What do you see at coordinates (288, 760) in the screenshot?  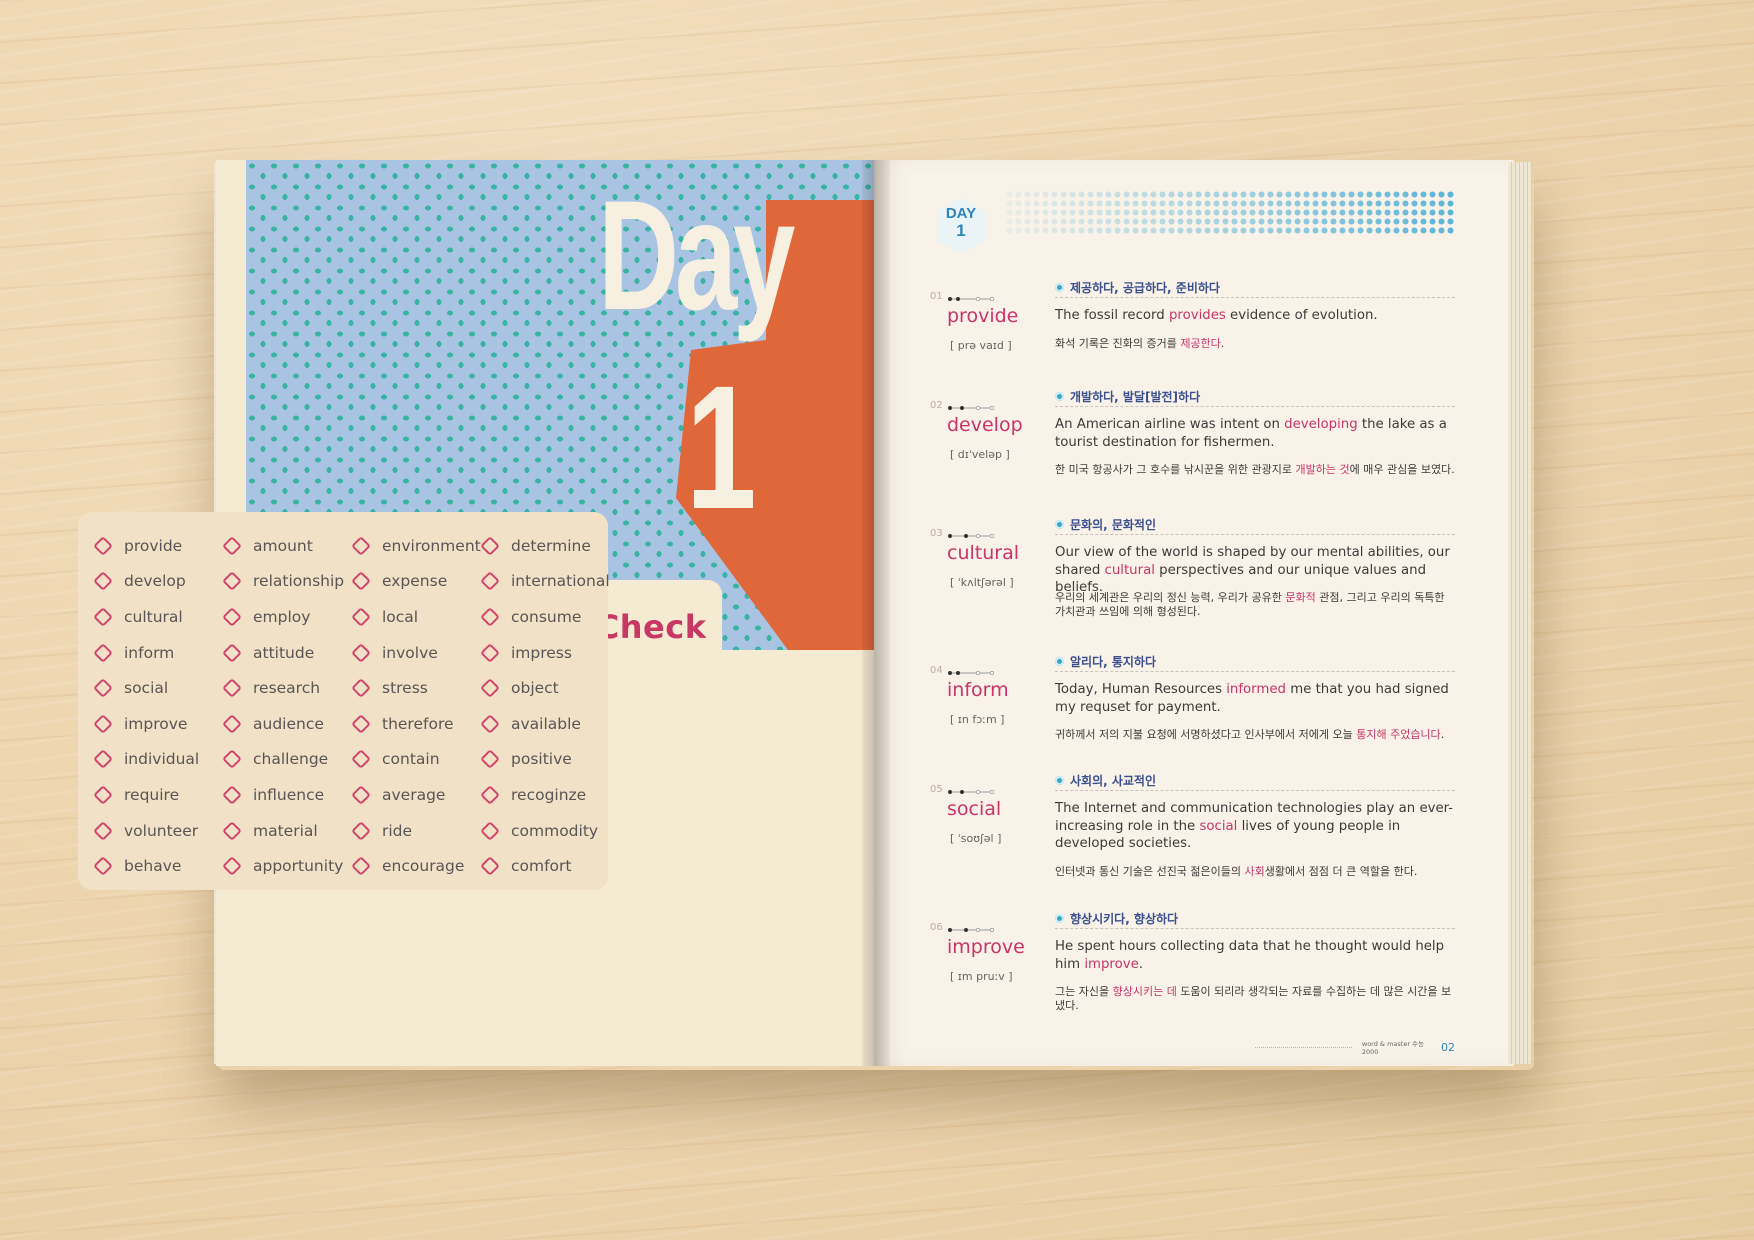 I see `word-item: challenge` at bounding box center [288, 760].